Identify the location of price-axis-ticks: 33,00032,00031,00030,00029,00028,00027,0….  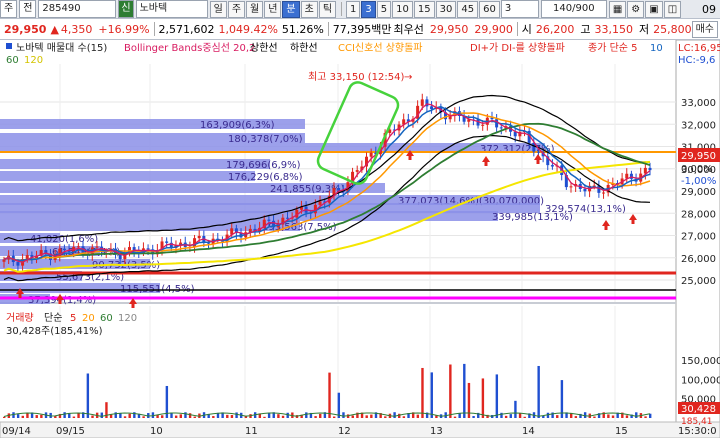
(698, 192).